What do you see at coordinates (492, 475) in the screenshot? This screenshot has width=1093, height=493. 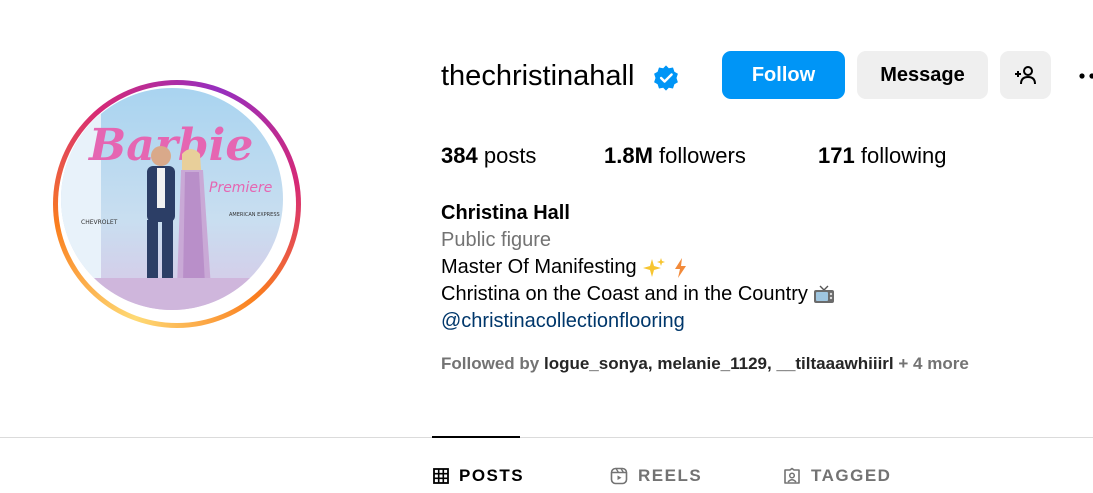 I see `tab-posts-label: POSTS` at bounding box center [492, 475].